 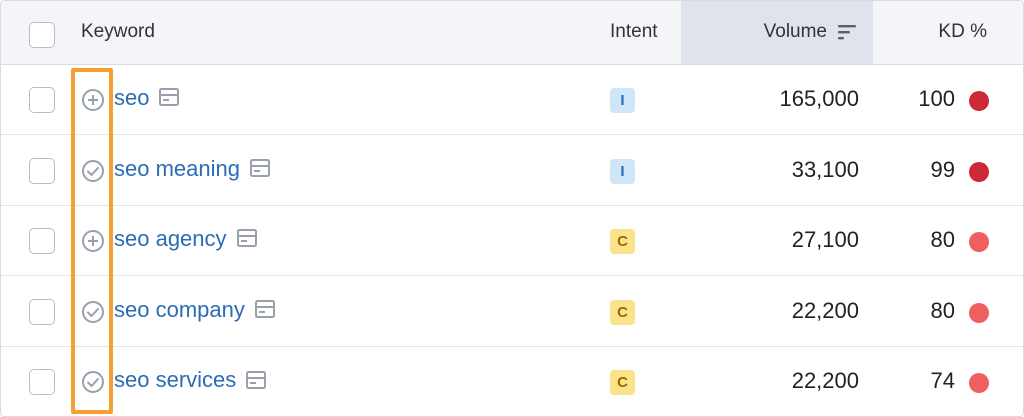 What do you see at coordinates (942, 169) in the screenshot?
I see `kd-value: 99` at bounding box center [942, 169].